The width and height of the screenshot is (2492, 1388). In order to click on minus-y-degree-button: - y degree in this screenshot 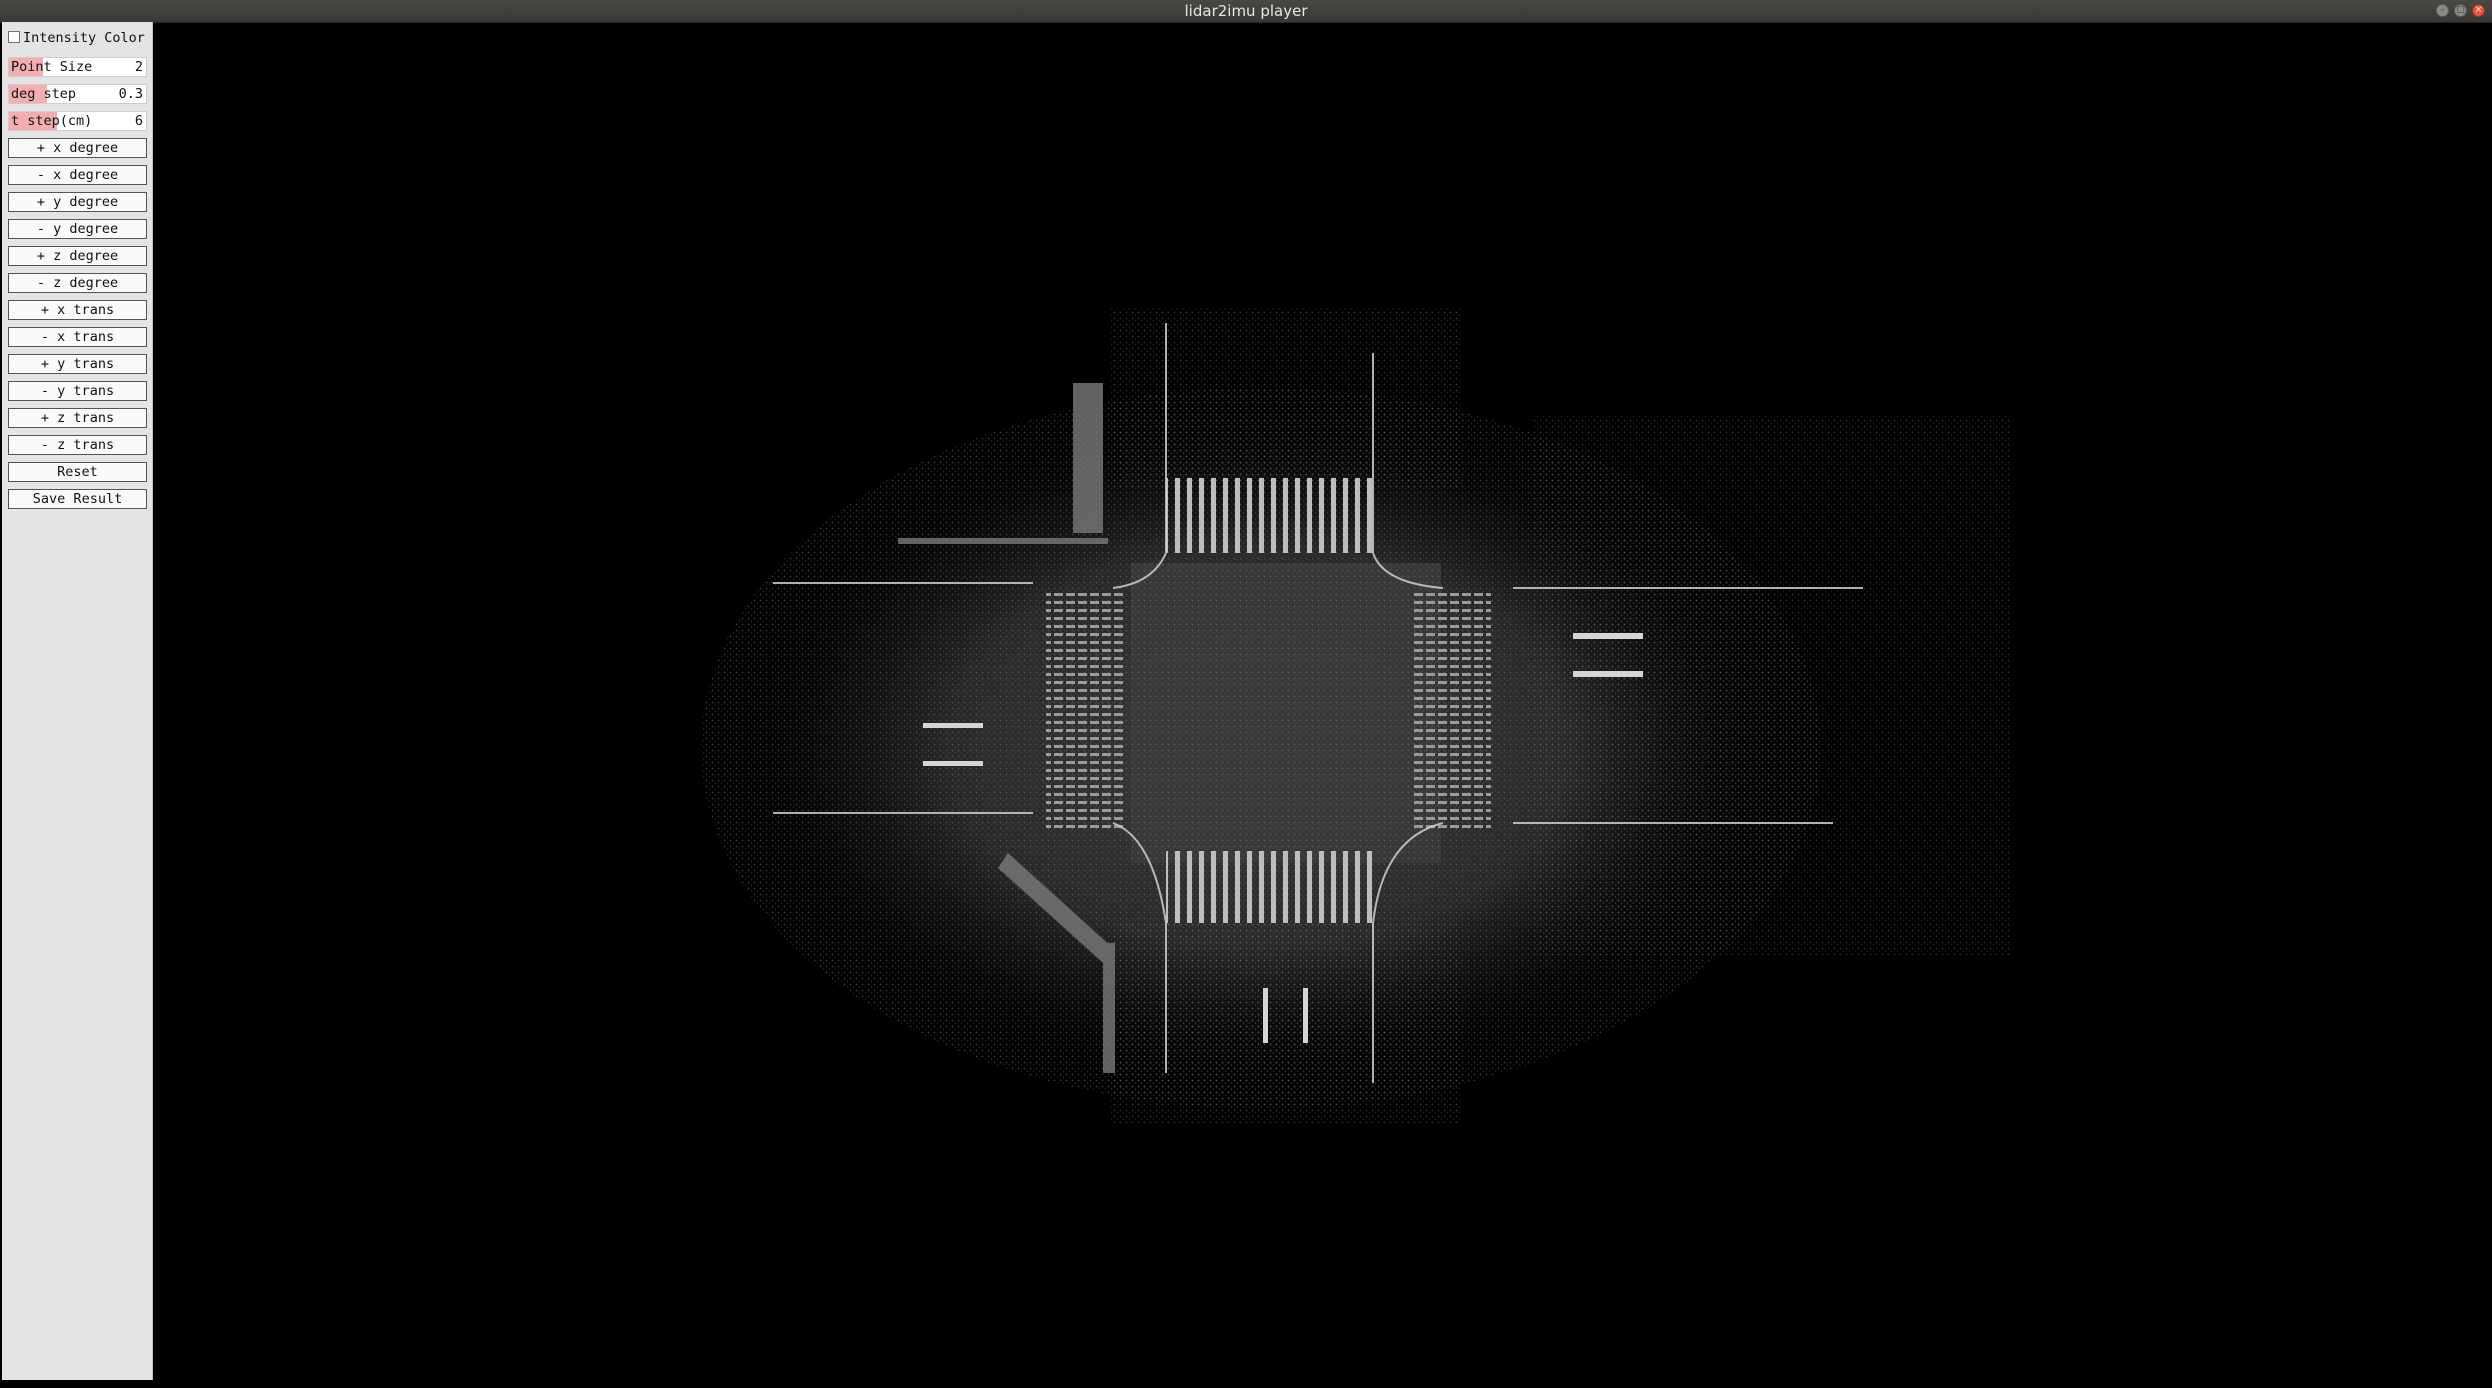, I will do `click(77, 229)`.